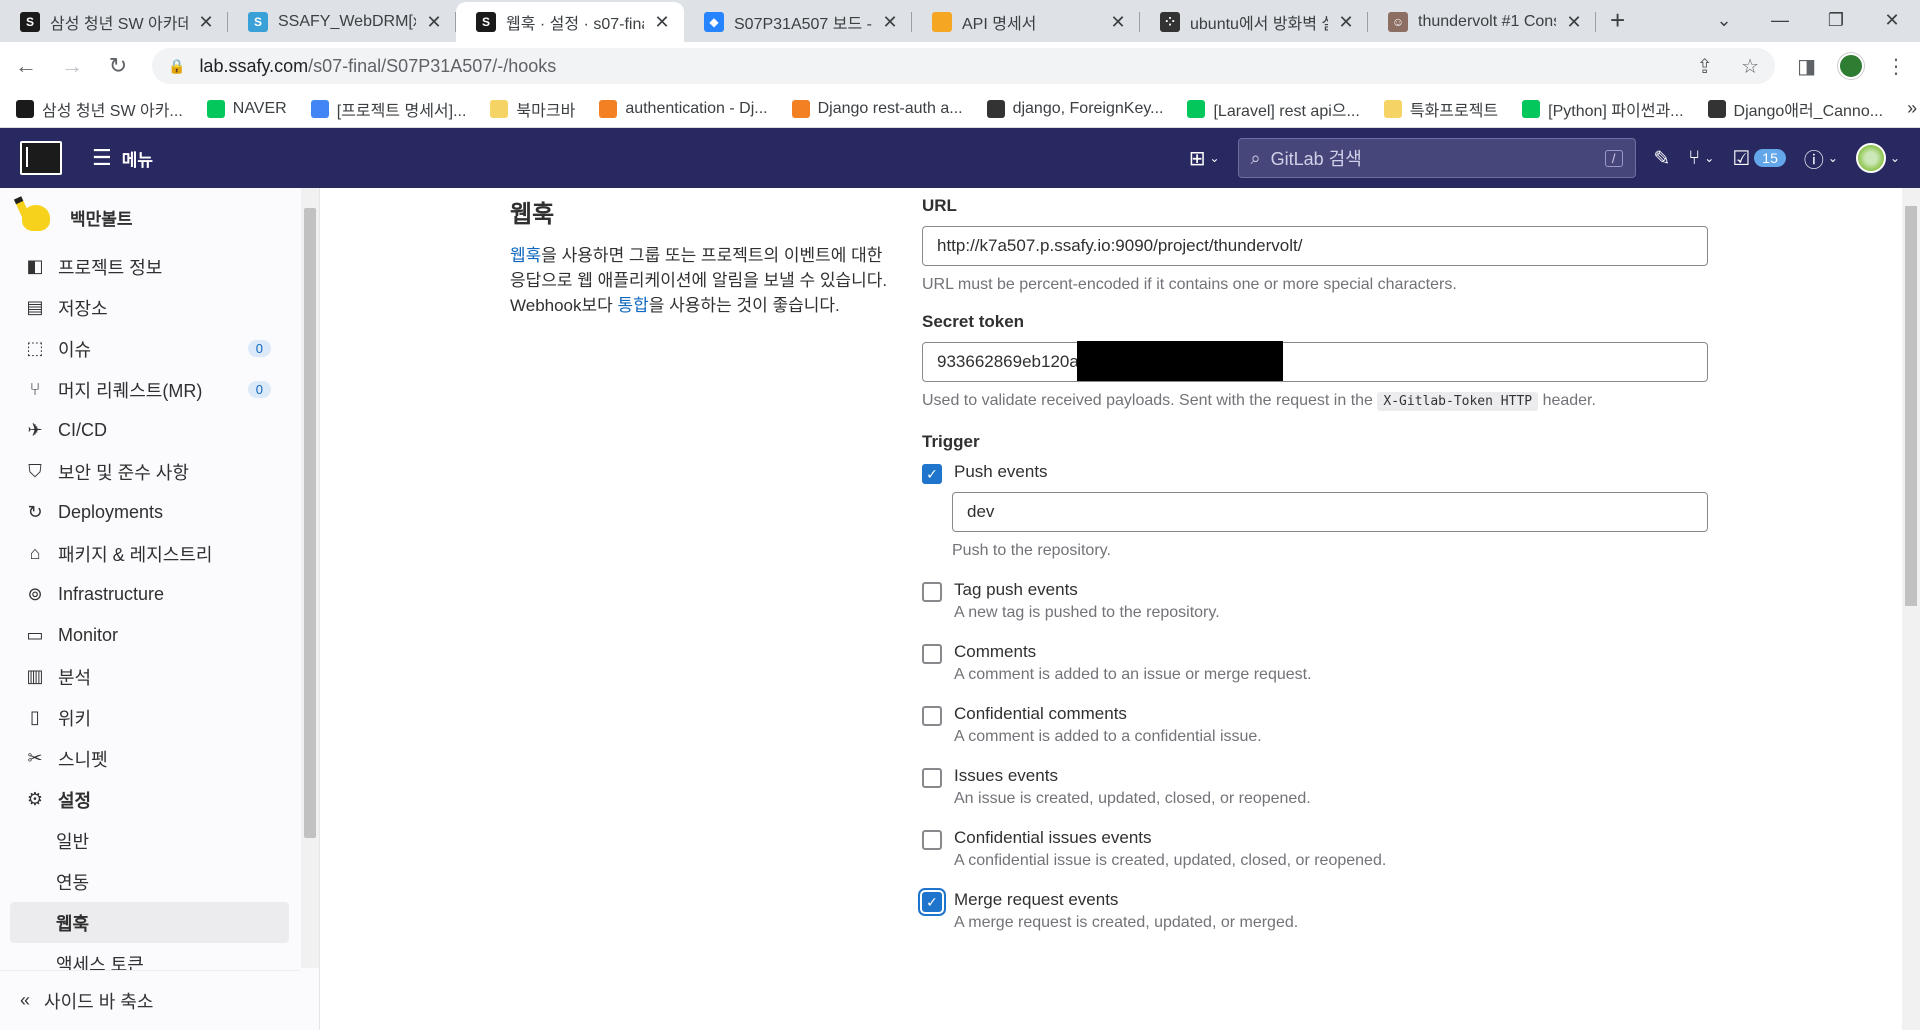 This screenshot has width=1920, height=1030. Describe the element at coordinates (35, 799) in the screenshot. I see `sidebar-item-icon: ⚙` at that location.